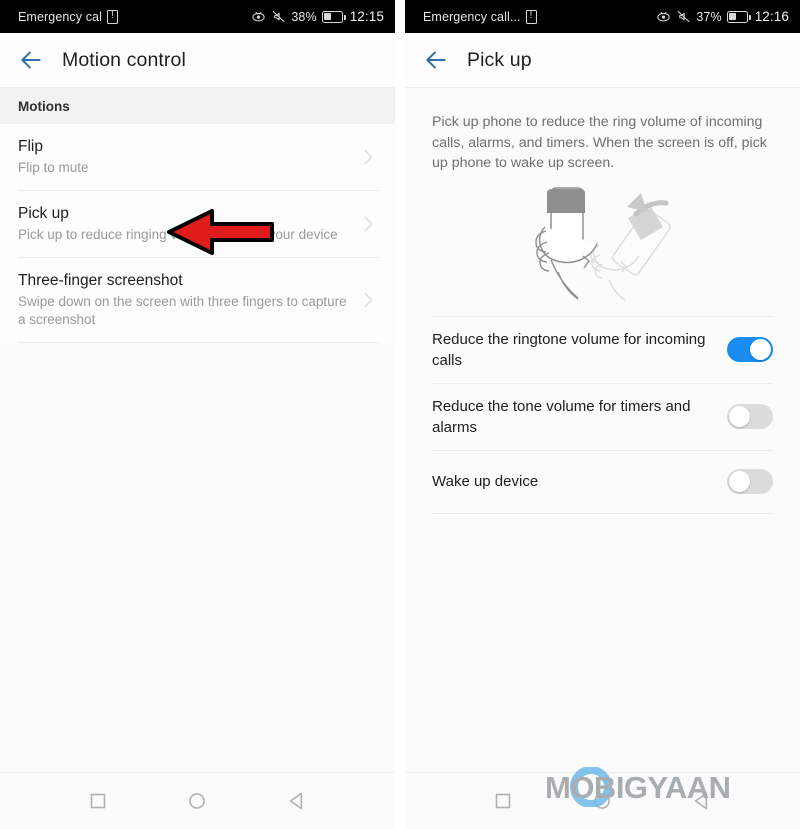 The image size is (800, 829). I want to click on right-app-bar: Pick up, so click(602, 60).